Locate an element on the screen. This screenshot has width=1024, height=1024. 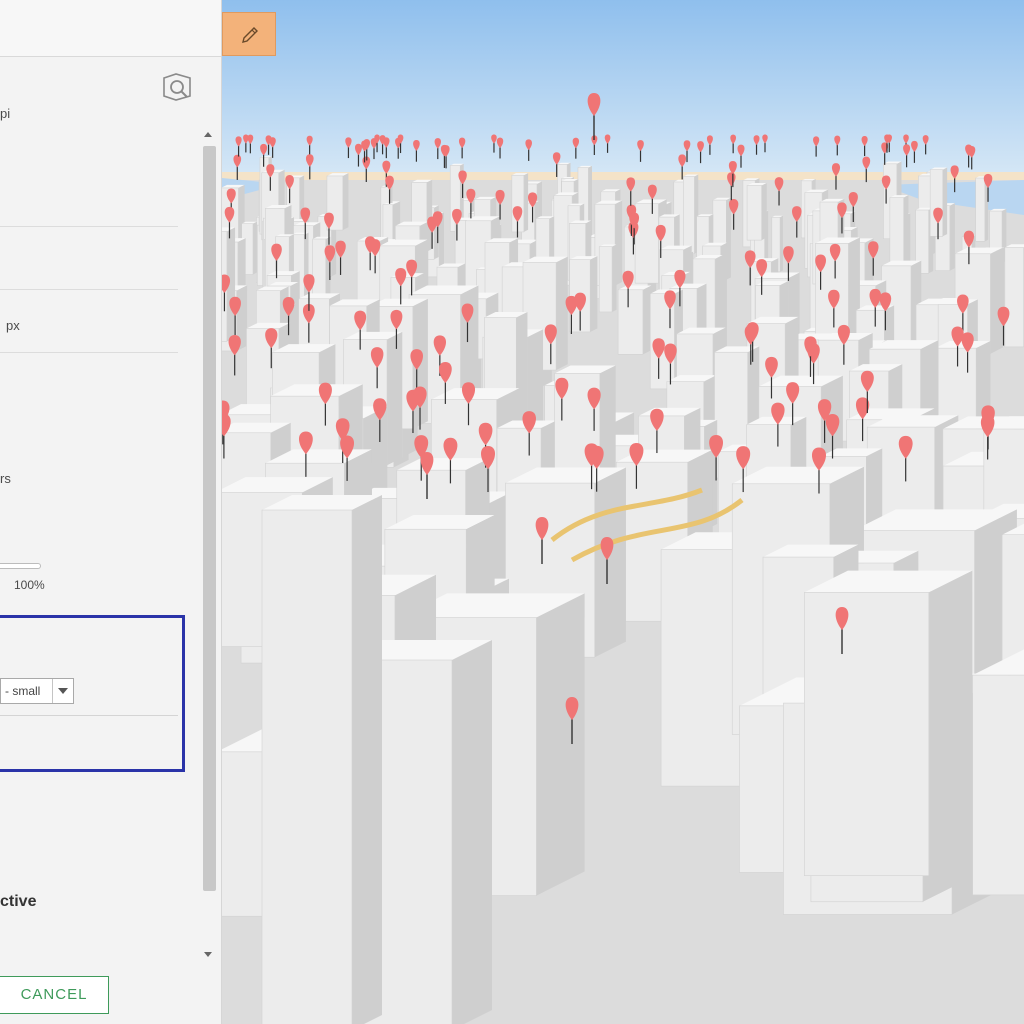
chevron-down-icon is located at coordinates (62, 691).